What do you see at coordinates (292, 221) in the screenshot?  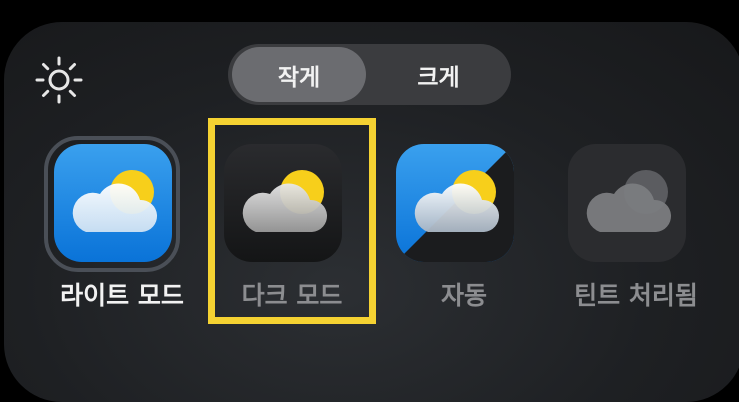 I see `highlight-box` at bounding box center [292, 221].